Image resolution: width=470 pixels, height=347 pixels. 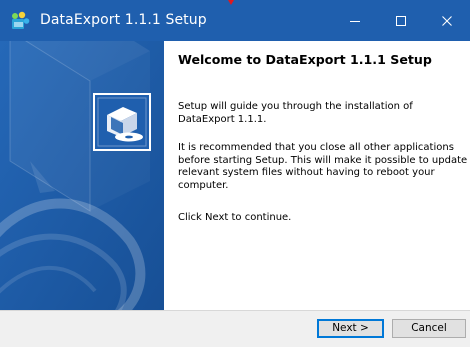 I want to click on footer-divider, so click(x=235, y=310).